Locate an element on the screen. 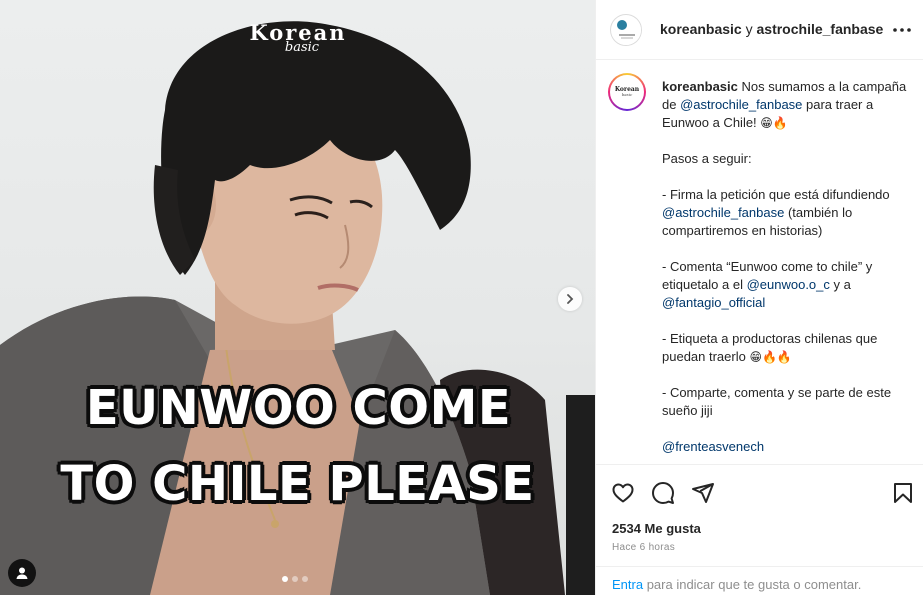 Image resolution: width=923 pixels, height=595 pixels. mention-link: @eunwoo.o_c is located at coordinates (788, 284).